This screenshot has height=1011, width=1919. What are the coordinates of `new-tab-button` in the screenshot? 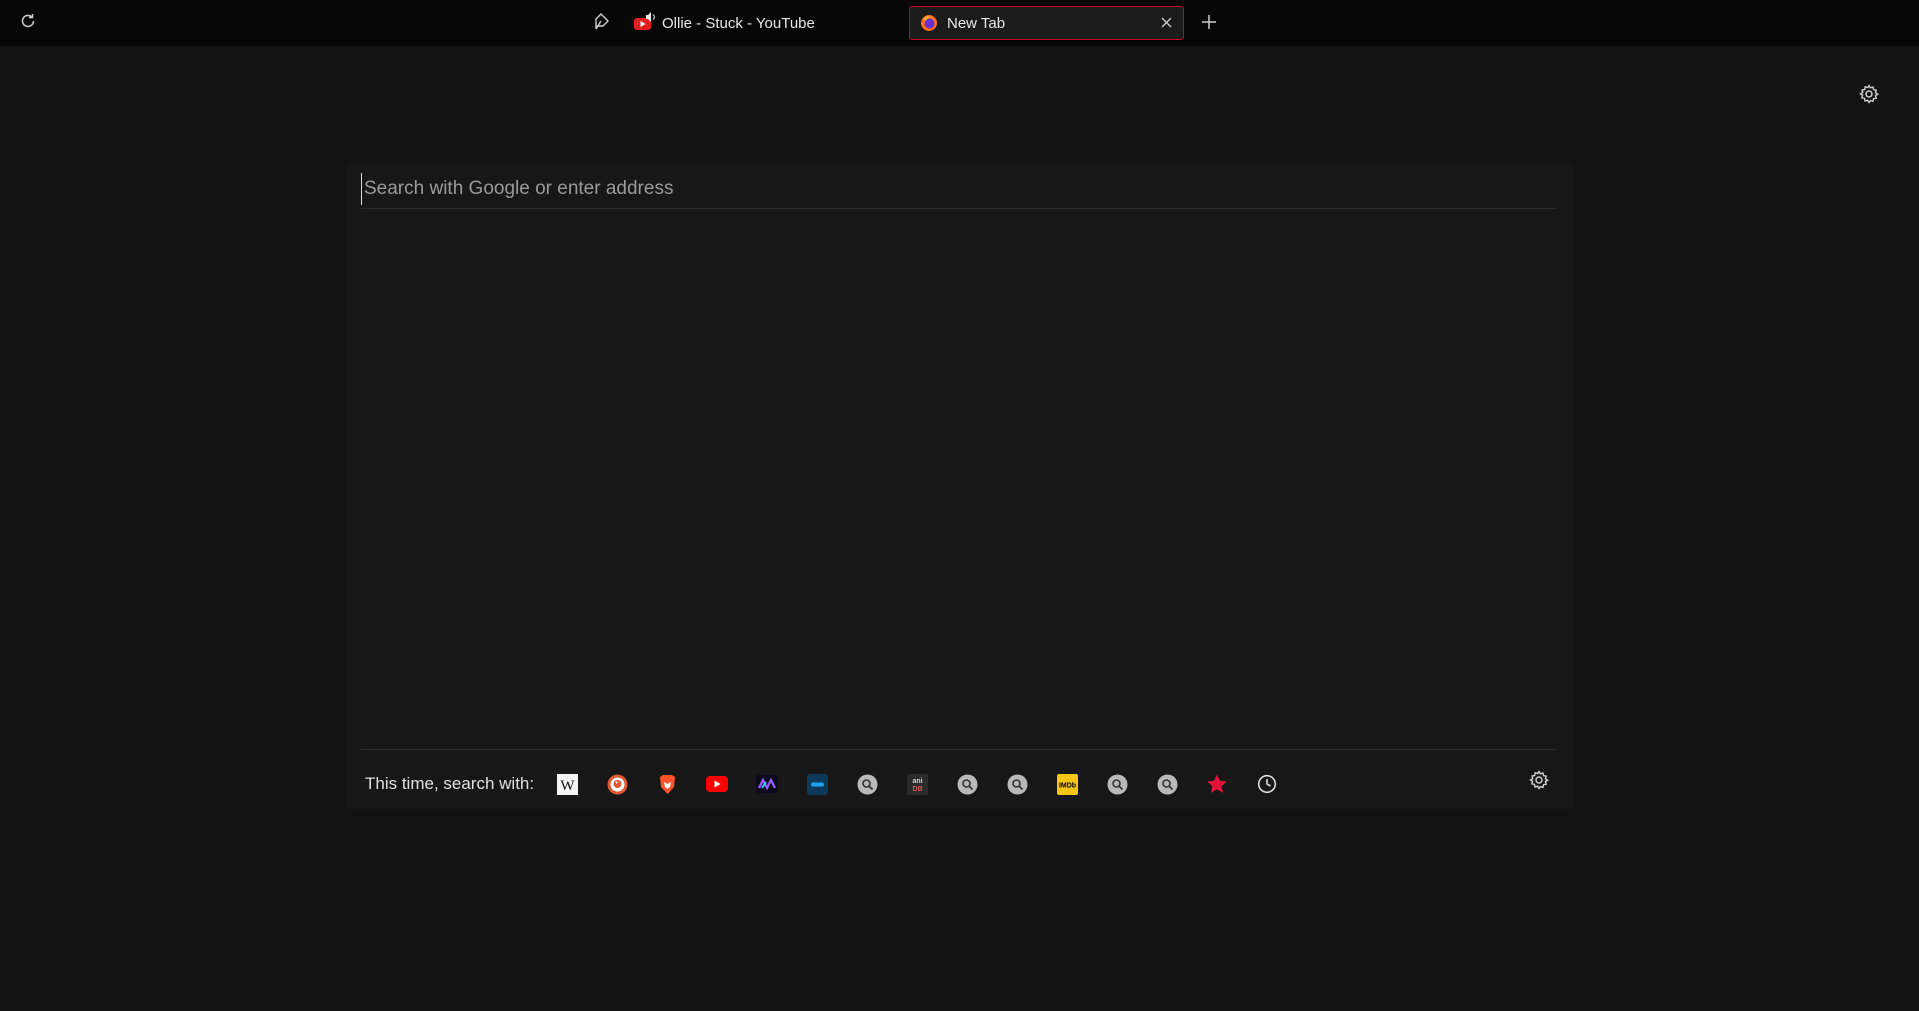 It's located at (1209, 24).